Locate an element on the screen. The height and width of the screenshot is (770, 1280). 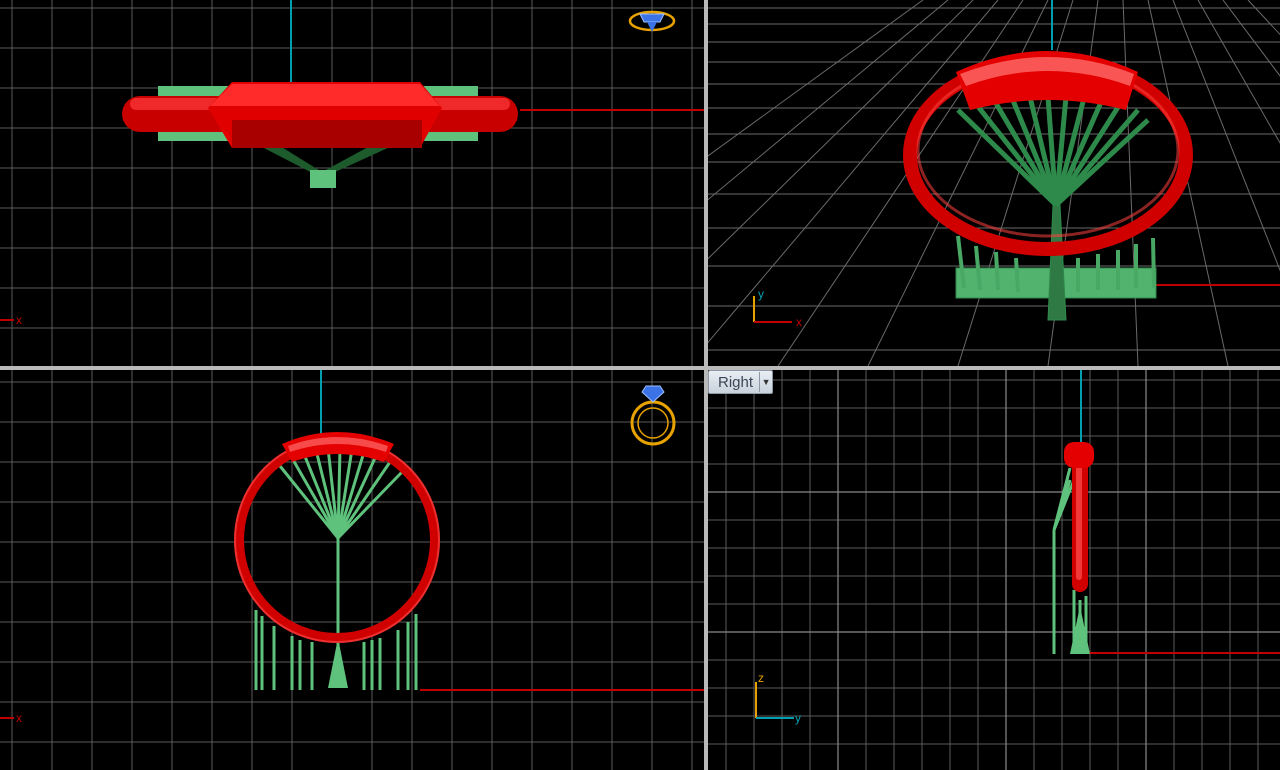
view-cube-front is located at coordinates (653, 415).